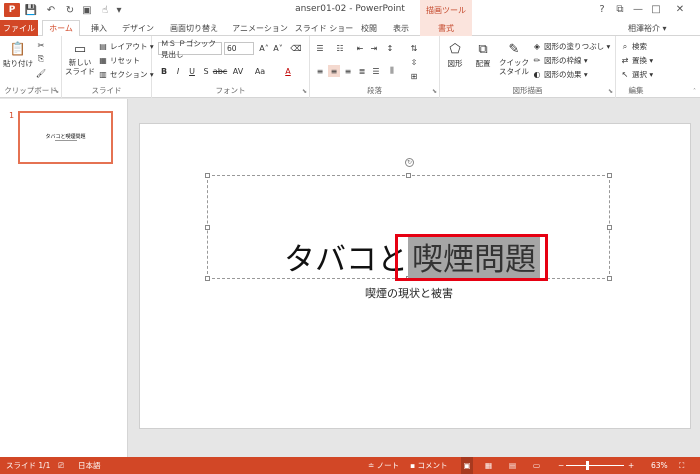 This screenshot has width=700, height=474. What do you see at coordinates (390, 48) in the screenshot?
I see `line-spacing-icon: ↕` at bounding box center [390, 48].